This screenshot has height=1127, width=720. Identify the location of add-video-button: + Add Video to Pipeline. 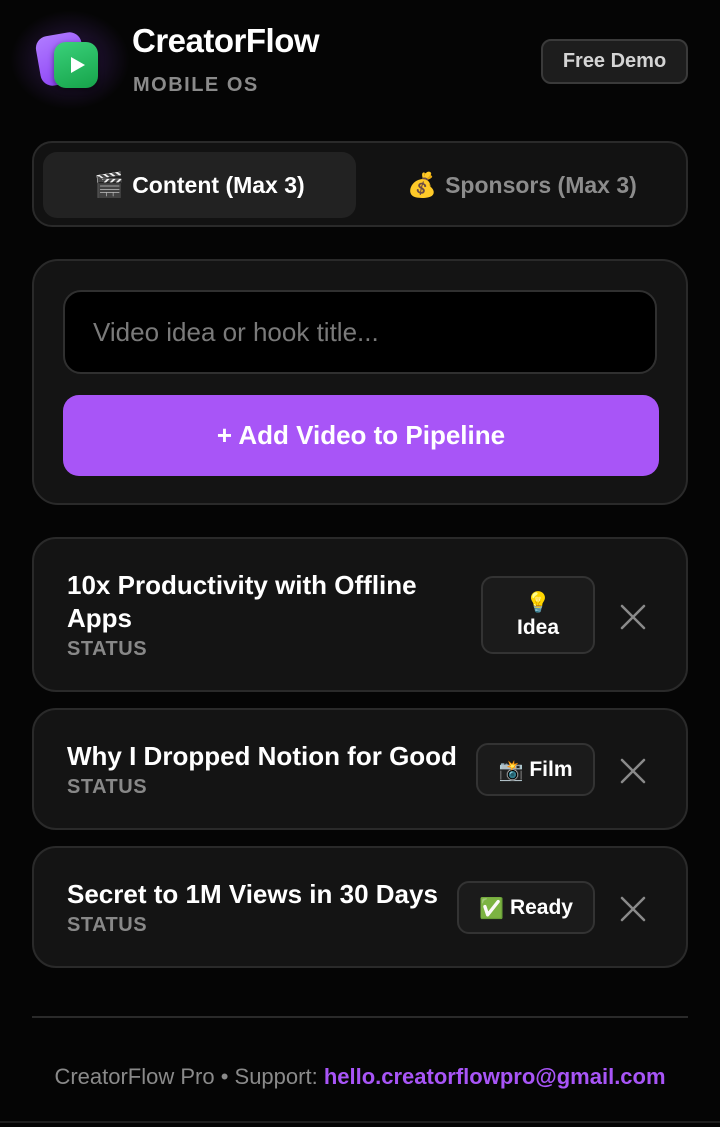
(361, 435).